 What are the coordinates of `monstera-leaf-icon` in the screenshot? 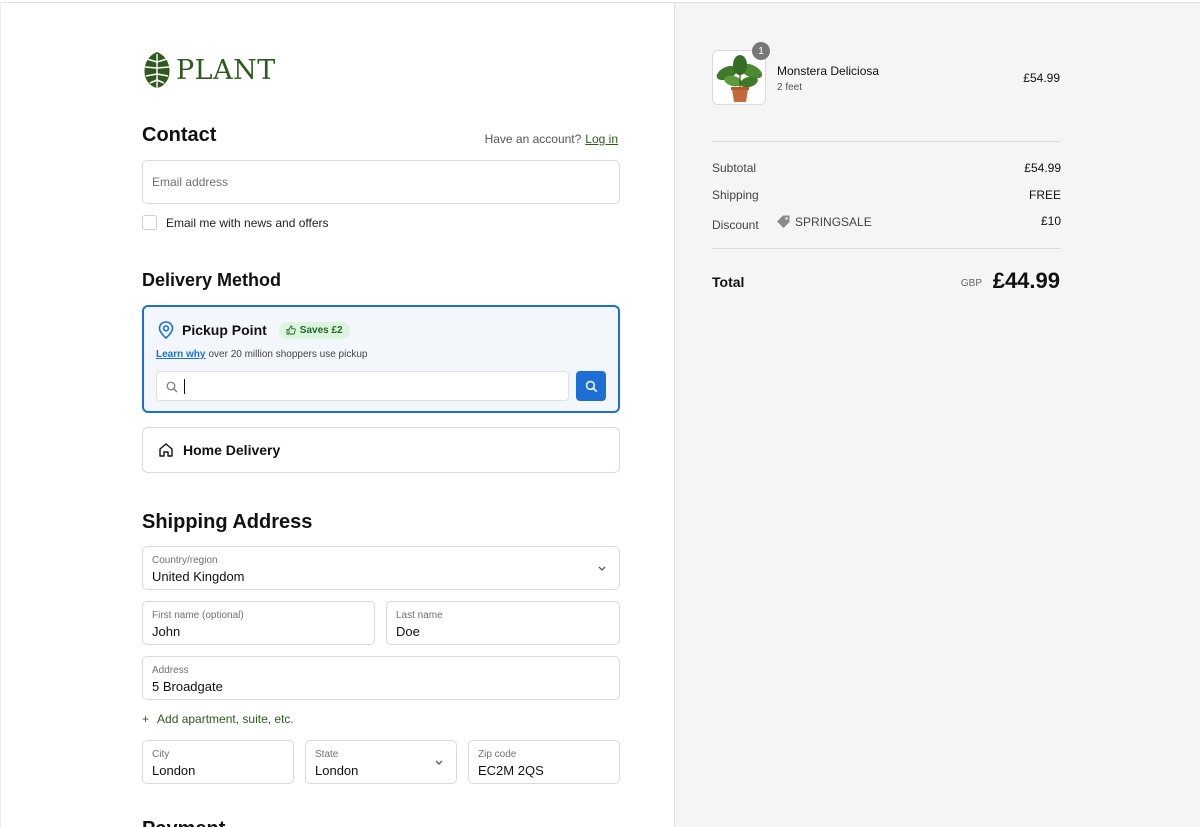 It's located at (157, 70).